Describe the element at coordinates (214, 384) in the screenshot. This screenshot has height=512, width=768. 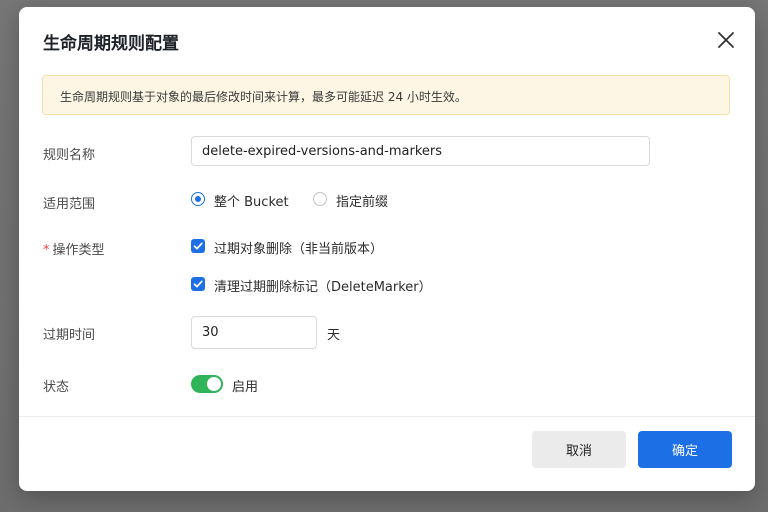
I see `toggle-knob` at that location.